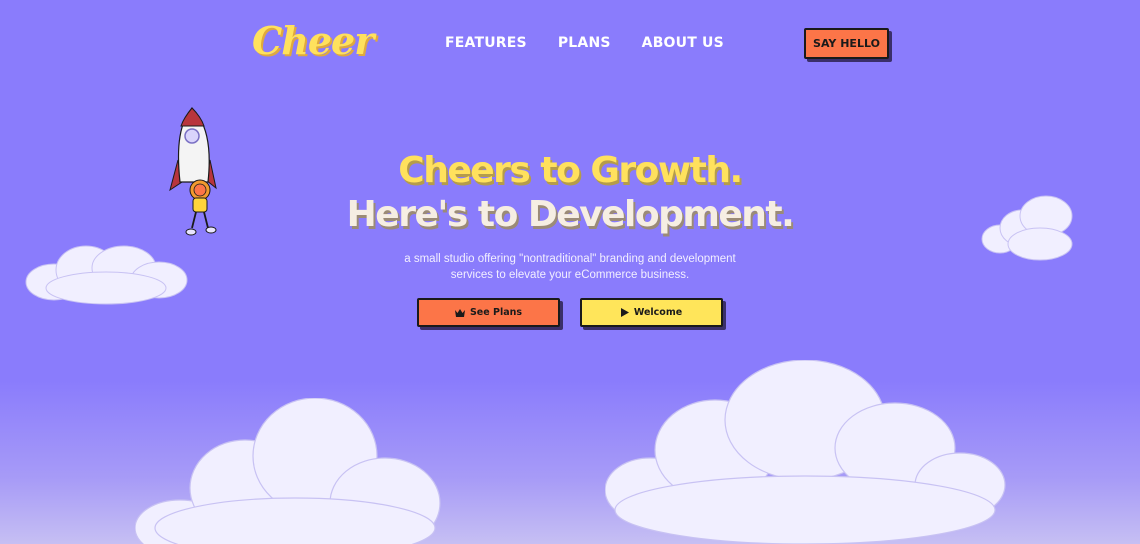 This screenshot has width=1140, height=544. What do you see at coordinates (486, 43) in the screenshot?
I see `nav-features: FEATURES` at bounding box center [486, 43].